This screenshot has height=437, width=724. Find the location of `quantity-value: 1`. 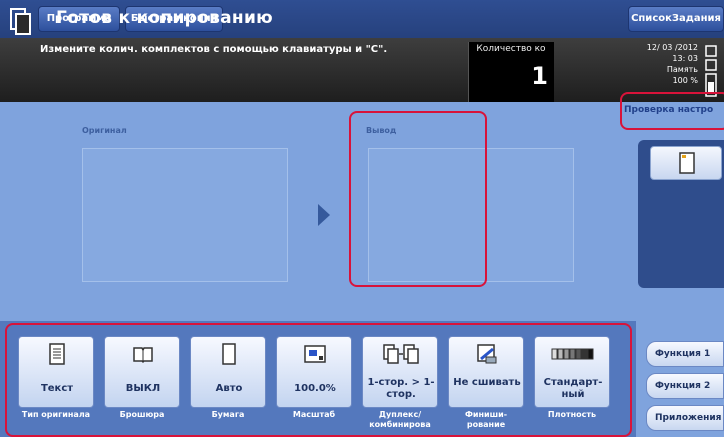

quantity-value: 1 is located at coordinates (539, 76).